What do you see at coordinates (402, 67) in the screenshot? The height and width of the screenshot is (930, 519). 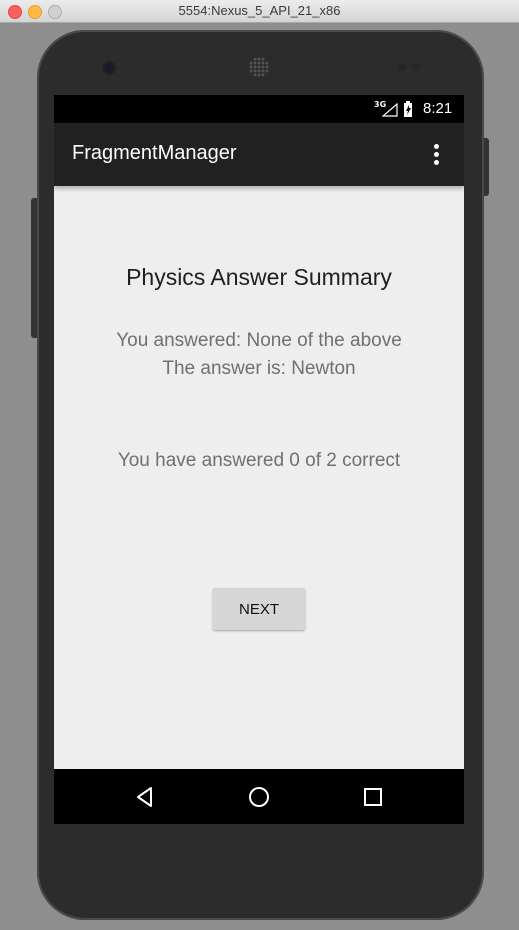 I see `proximity-sensor-icon` at bounding box center [402, 67].